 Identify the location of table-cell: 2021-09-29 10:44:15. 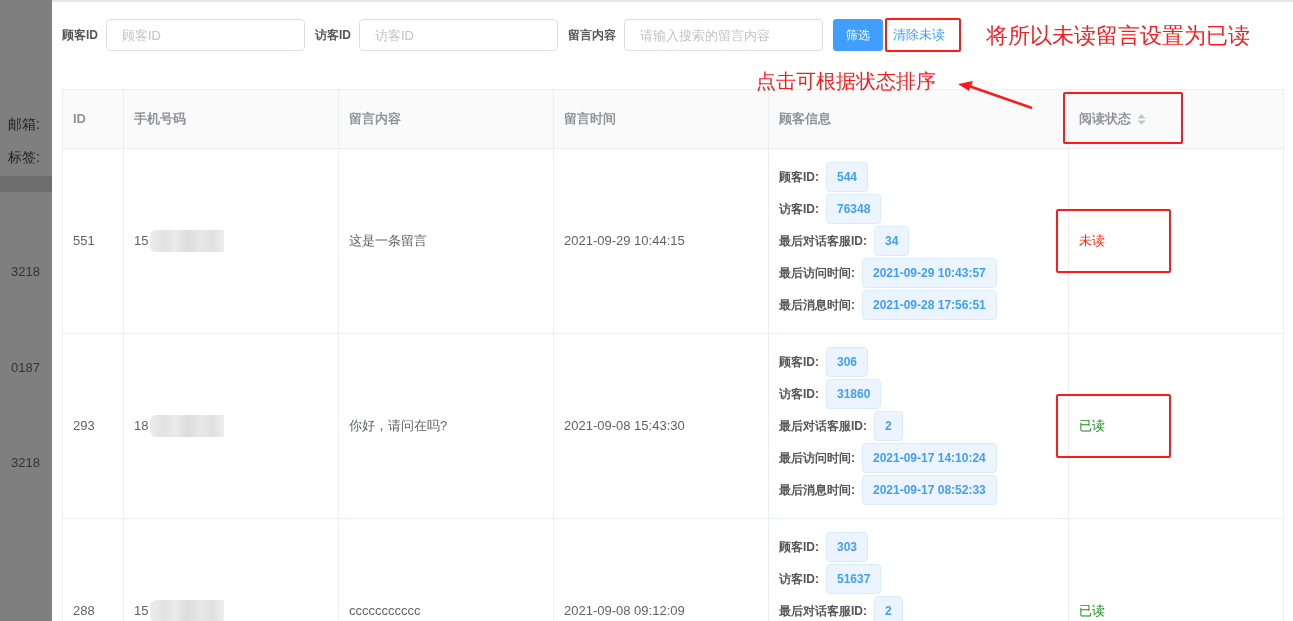
(624, 241).